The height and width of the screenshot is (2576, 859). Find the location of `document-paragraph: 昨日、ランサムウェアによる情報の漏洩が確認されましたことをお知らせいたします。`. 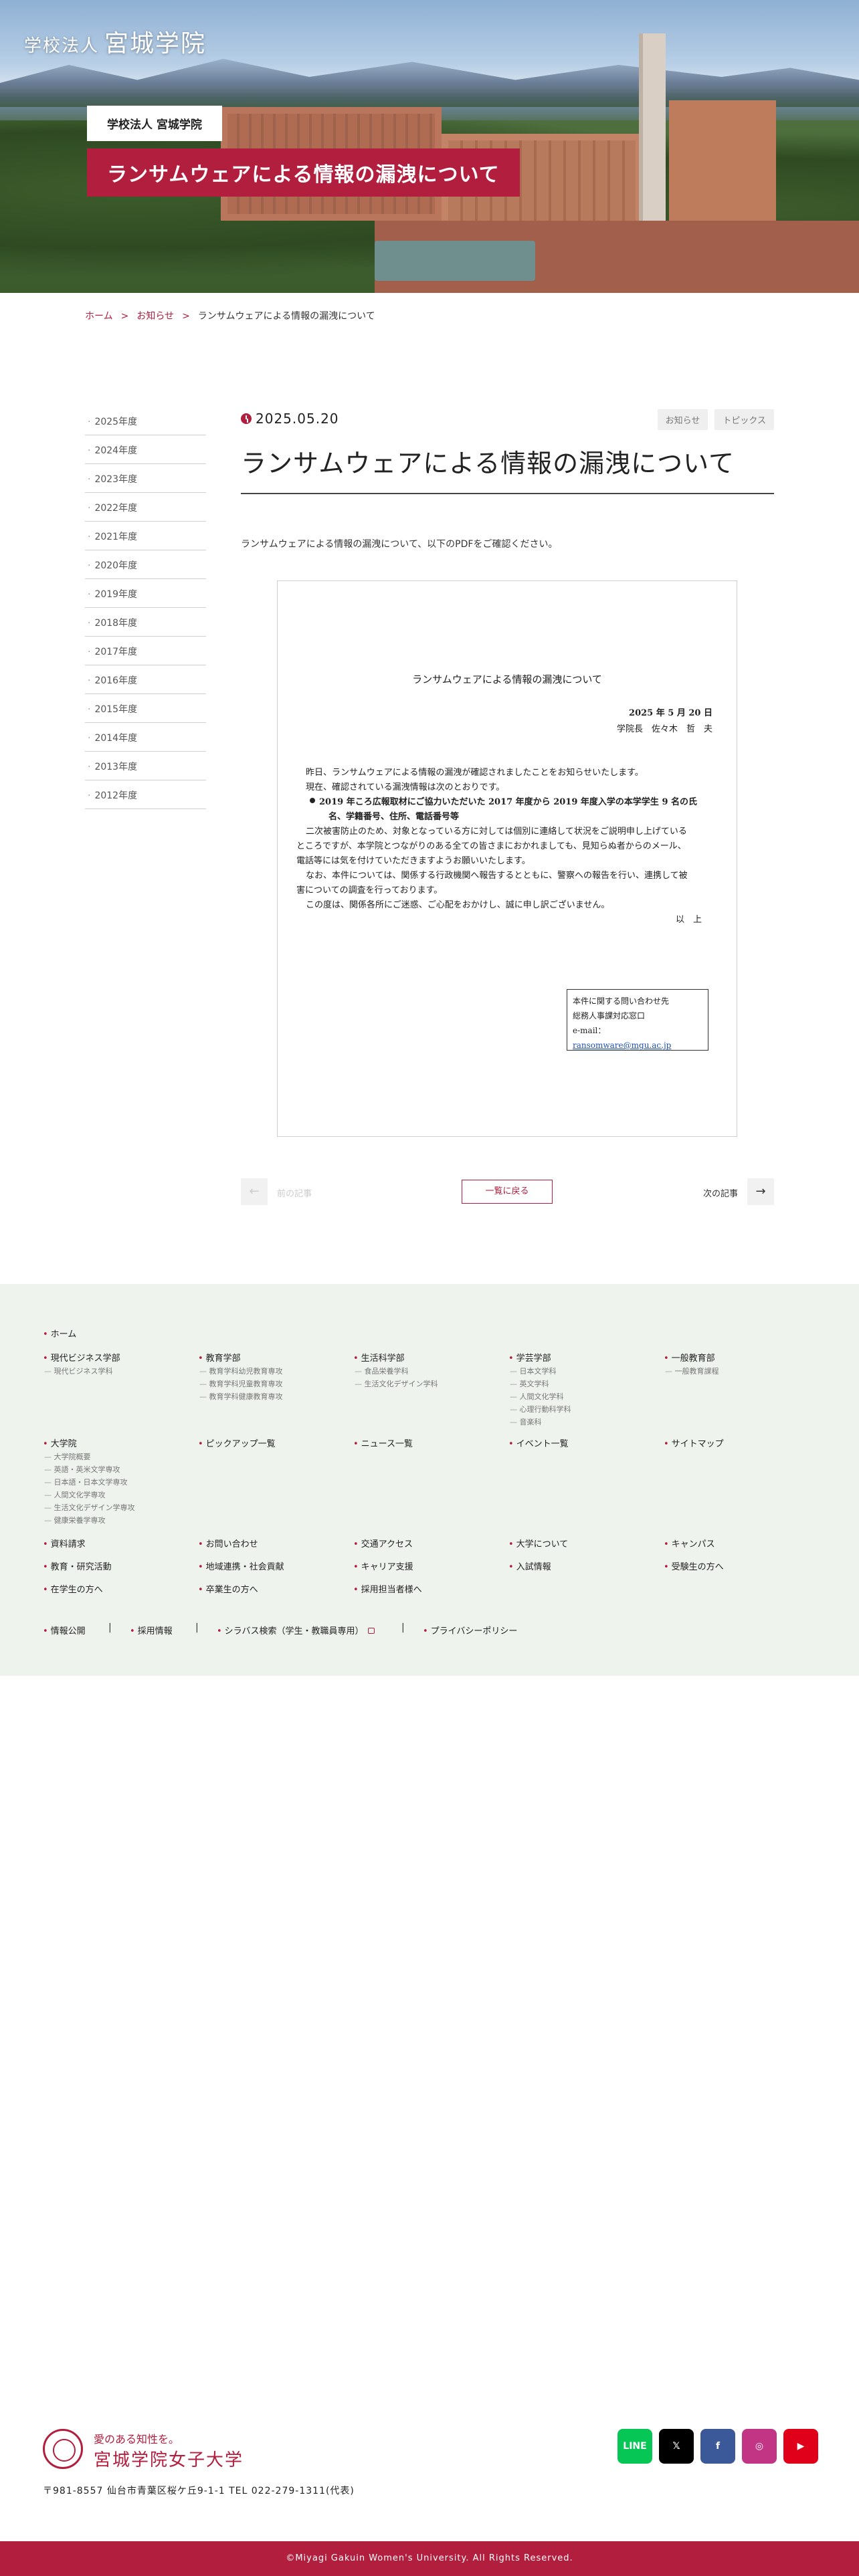

document-paragraph: 昨日、ランサムウェアによる情報の漏洩が確認されましたことをお知らせいたします。 is located at coordinates (475, 773).